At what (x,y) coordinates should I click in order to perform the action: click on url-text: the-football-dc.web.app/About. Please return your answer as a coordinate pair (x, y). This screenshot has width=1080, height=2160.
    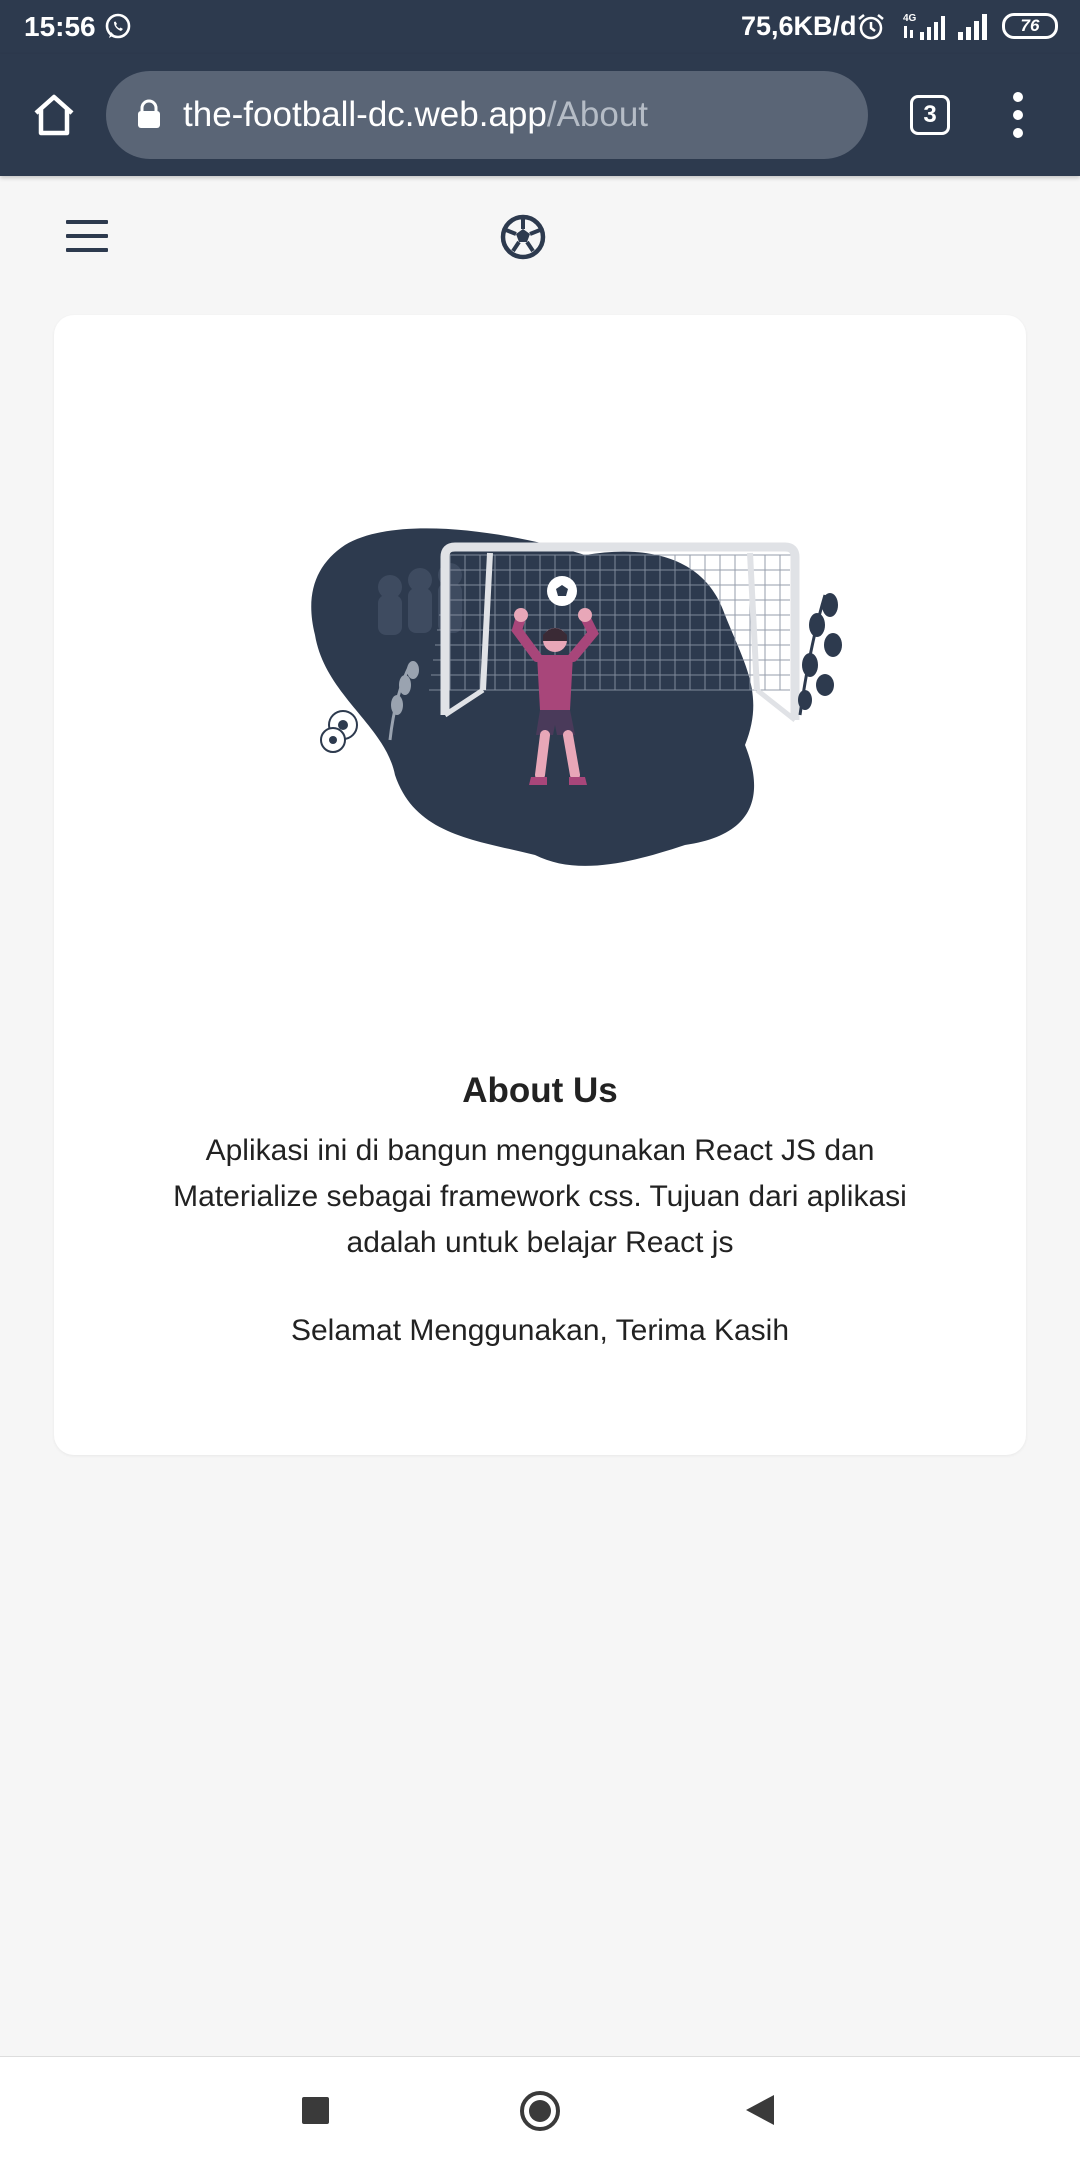
    Looking at the image, I should click on (415, 115).